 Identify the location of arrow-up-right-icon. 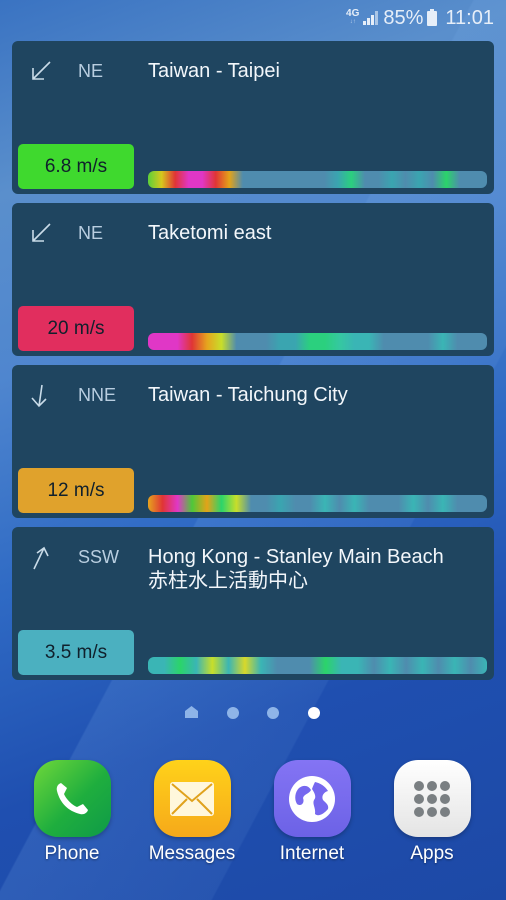
(41, 558).